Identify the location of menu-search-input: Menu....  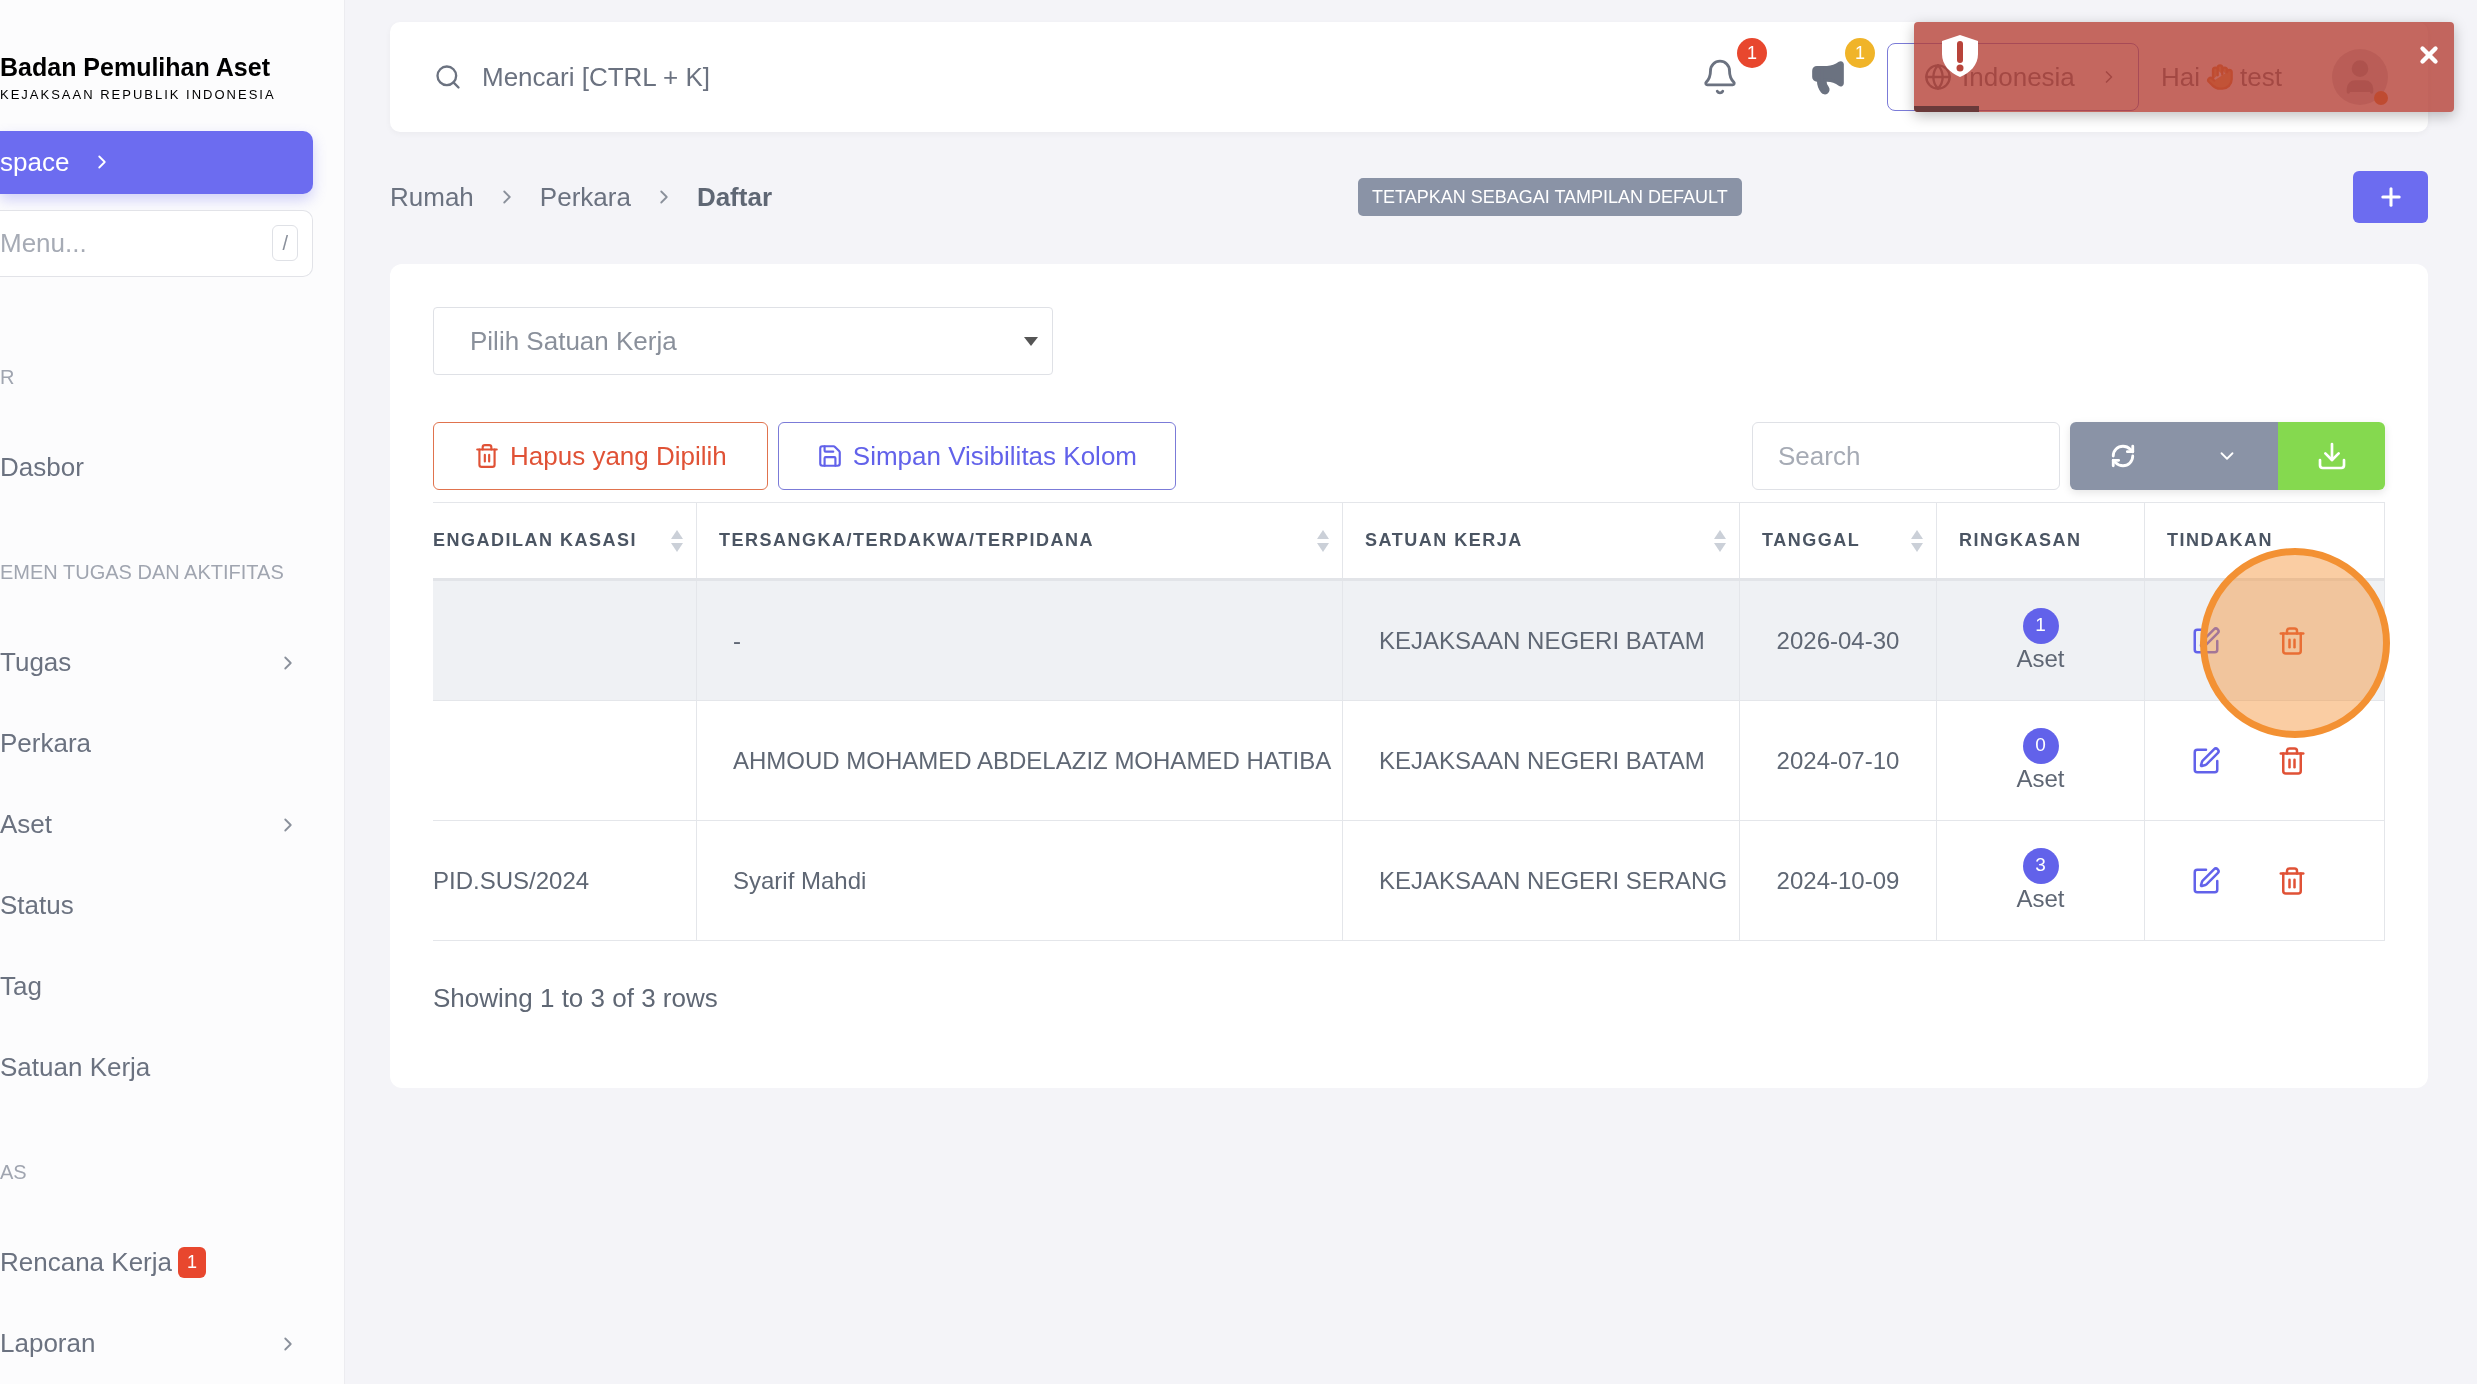
(100, 243).